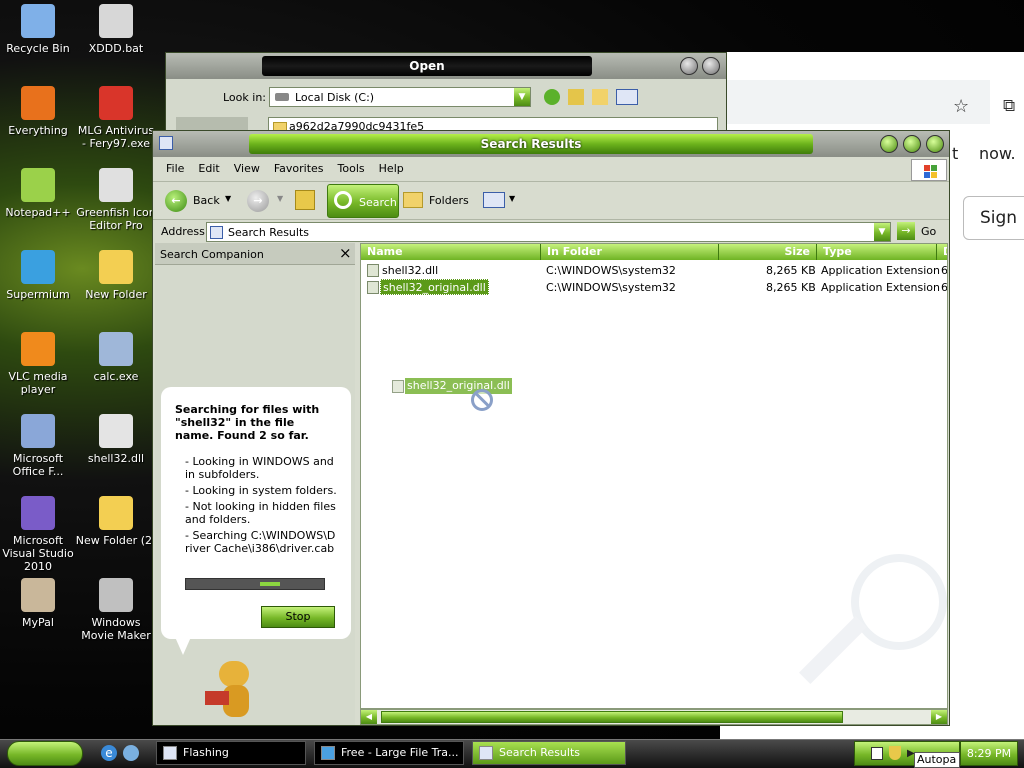 This screenshot has height=768, width=1024. I want to click on column-header-name: Name, so click(451, 252).